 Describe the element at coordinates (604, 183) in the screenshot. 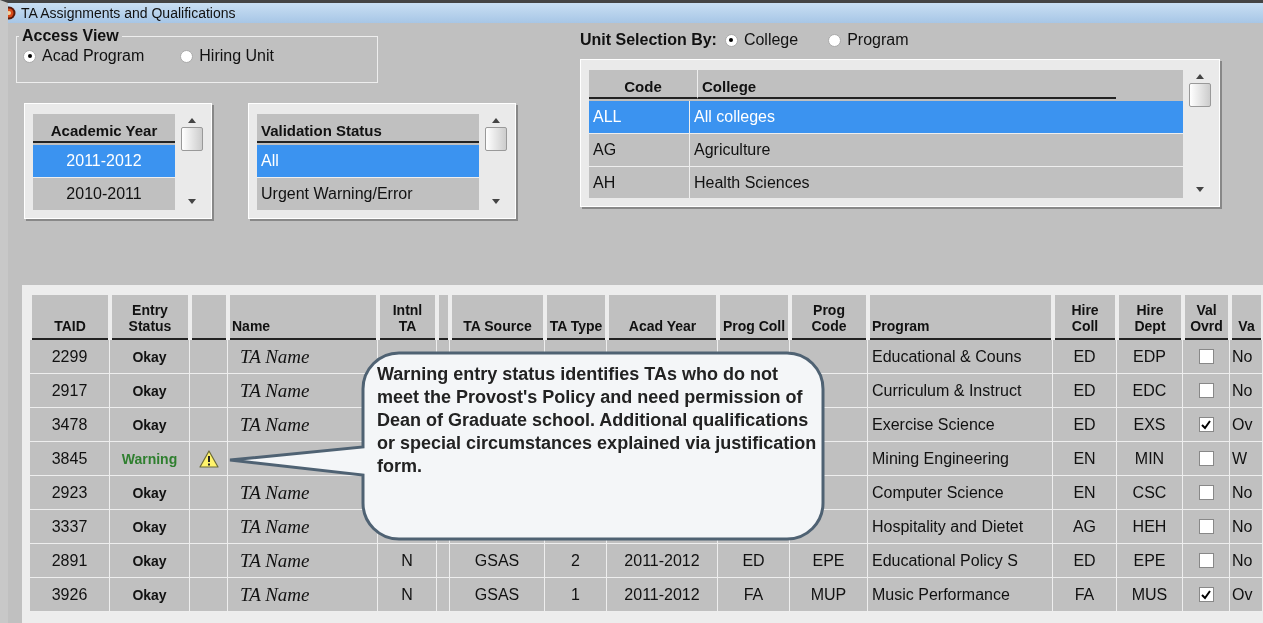

I see `code-cell-text: AH` at that location.